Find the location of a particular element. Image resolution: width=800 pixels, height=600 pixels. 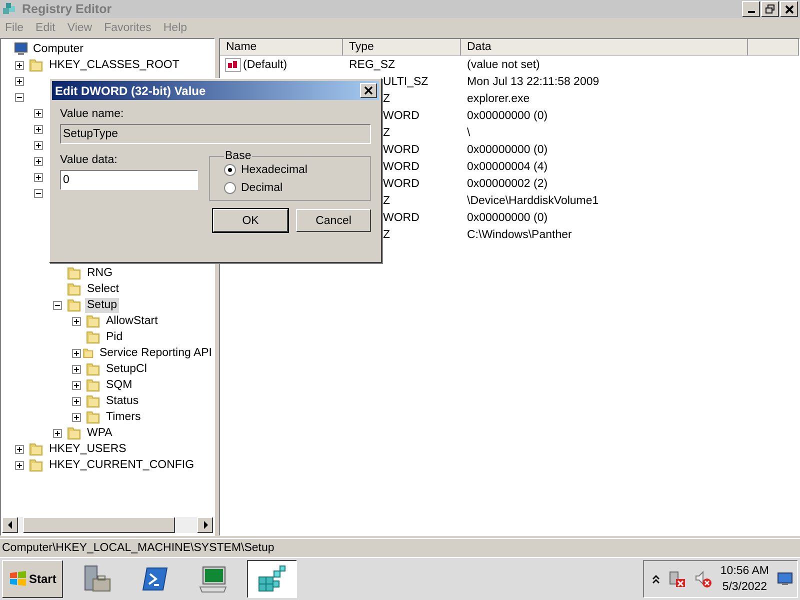

field-label: Value data: is located at coordinates (89, 160).